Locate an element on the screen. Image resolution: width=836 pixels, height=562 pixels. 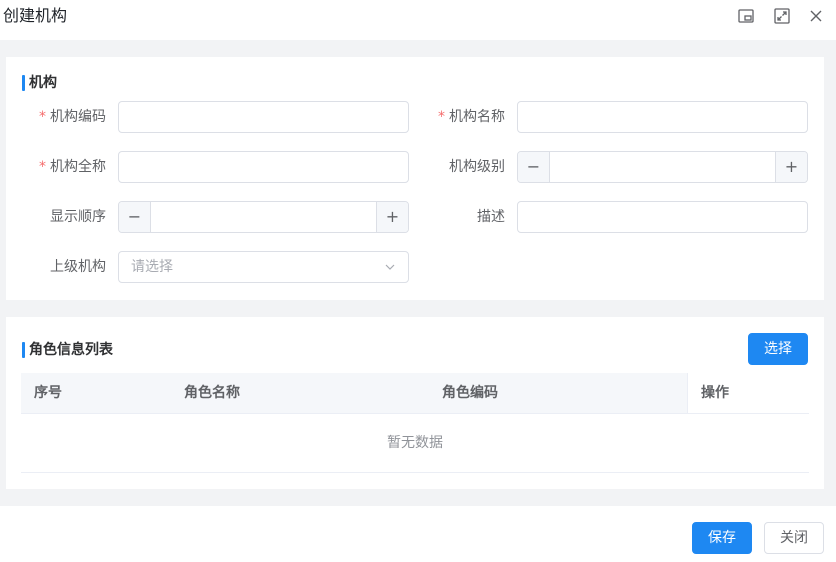
display-order-increment-button: + is located at coordinates (392, 217).